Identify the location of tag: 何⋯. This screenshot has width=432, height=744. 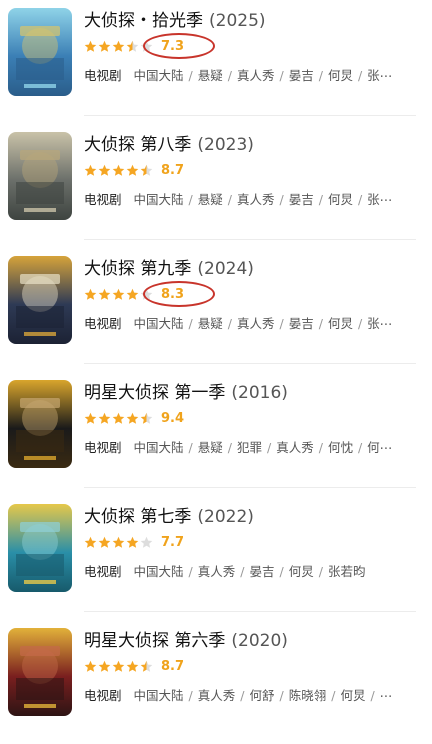
(380, 447).